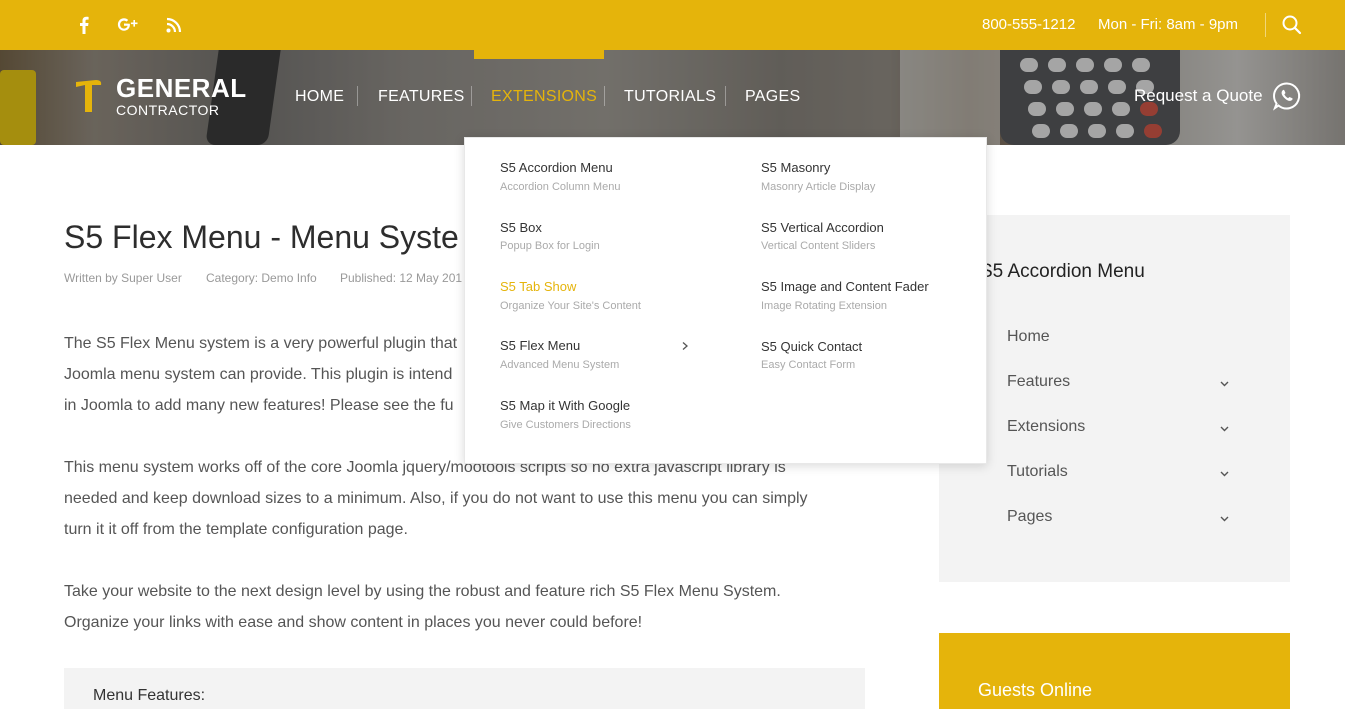 The height and width of the screenshot is (709, 1345). I want to click on sidebar-item-extensions: Extensions, so click(1046, 427).